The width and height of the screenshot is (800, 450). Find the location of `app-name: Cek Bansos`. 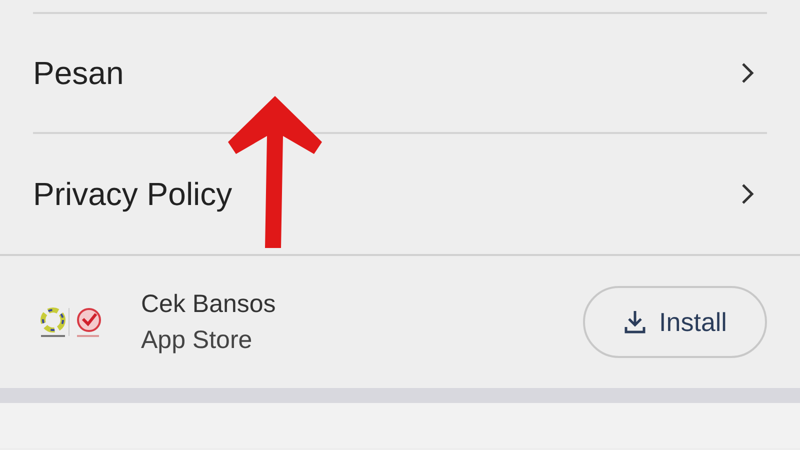

app-name: Cek Bansos is located at coordinates (208, 304).